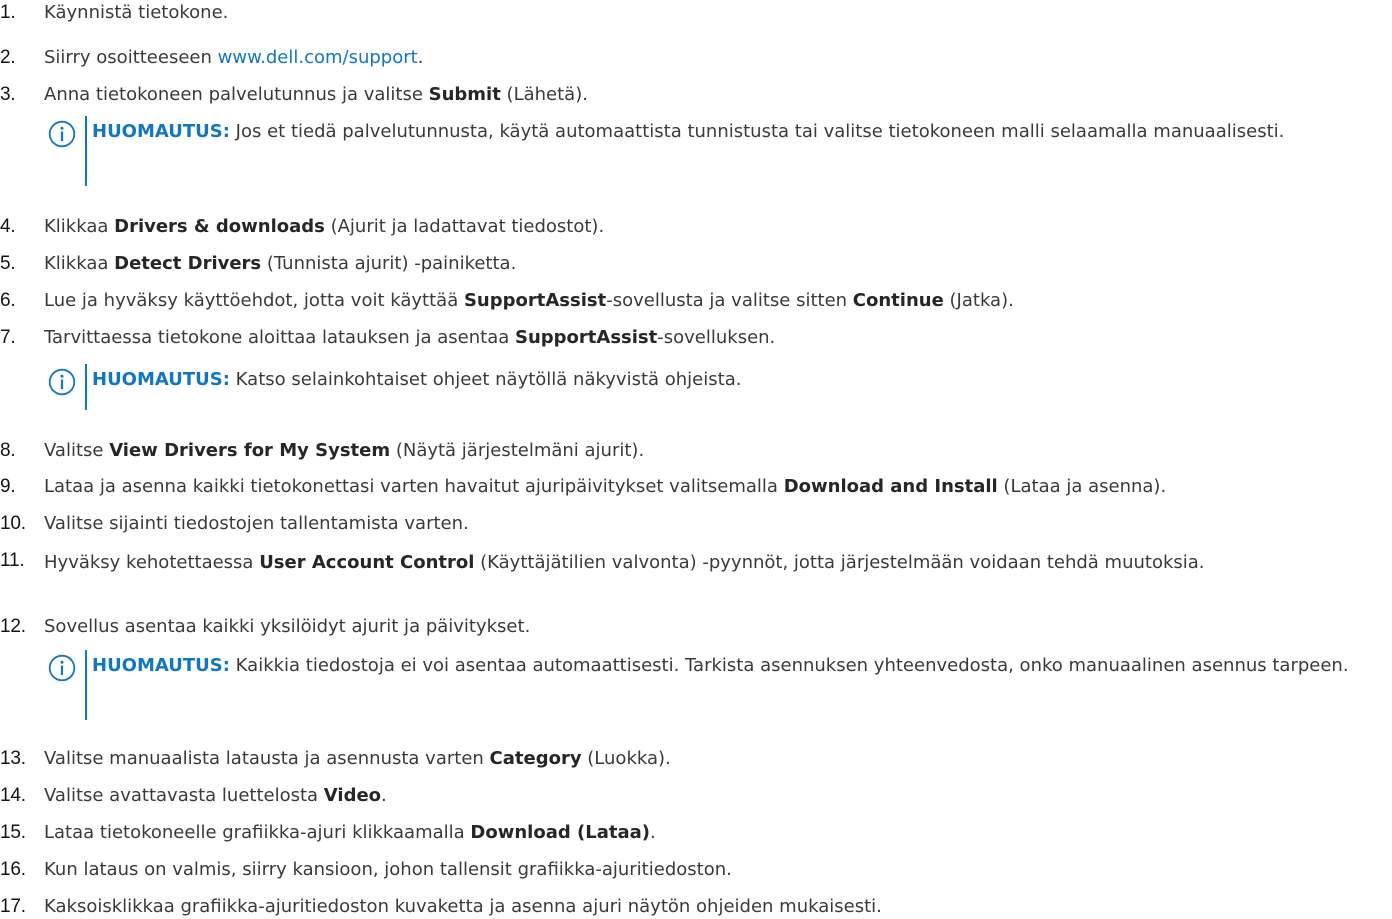 This screenshot has height=919, width=1392. Describe the element at coordinates (535, 758) in the screenshot. I see `step-text-bold: Category` at that location.